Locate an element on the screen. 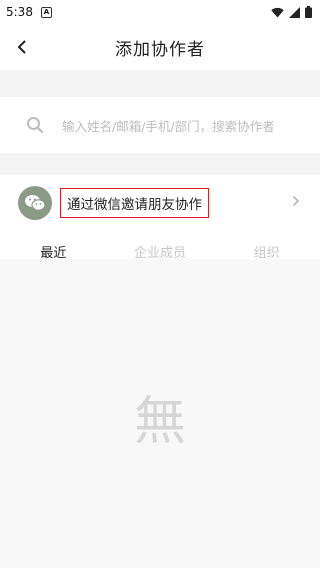  empty-state-glyph: 無 is located at coordinates (159, 422).